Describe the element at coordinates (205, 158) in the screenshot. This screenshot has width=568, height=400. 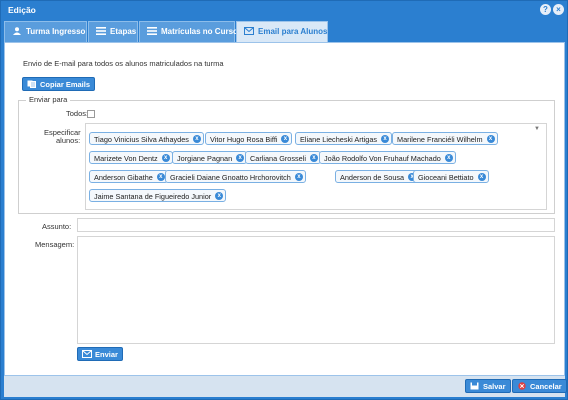
I see `student-name: Jorgiane Pagnan` at that location.